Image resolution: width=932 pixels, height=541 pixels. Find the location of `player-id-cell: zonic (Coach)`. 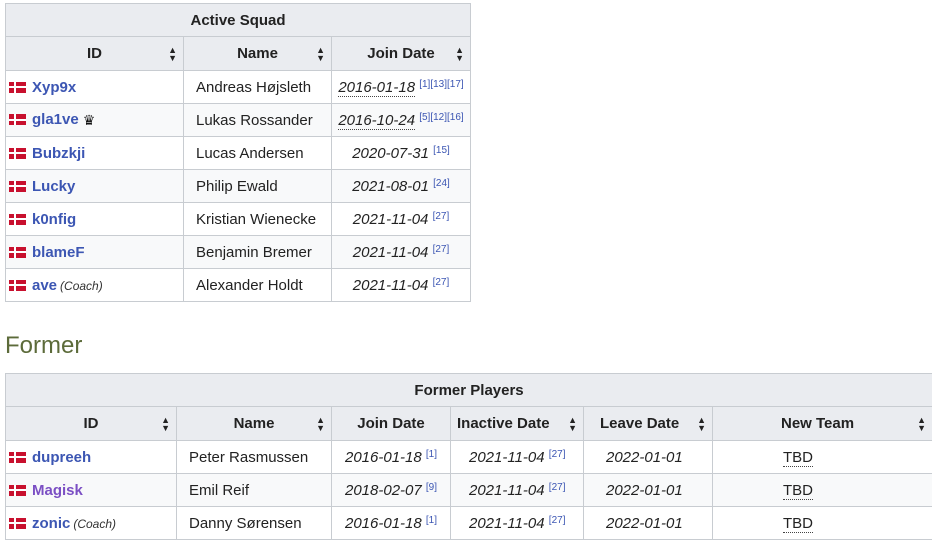

player-id-cell: zonic (Coach) is located at coordinates (91, 523).